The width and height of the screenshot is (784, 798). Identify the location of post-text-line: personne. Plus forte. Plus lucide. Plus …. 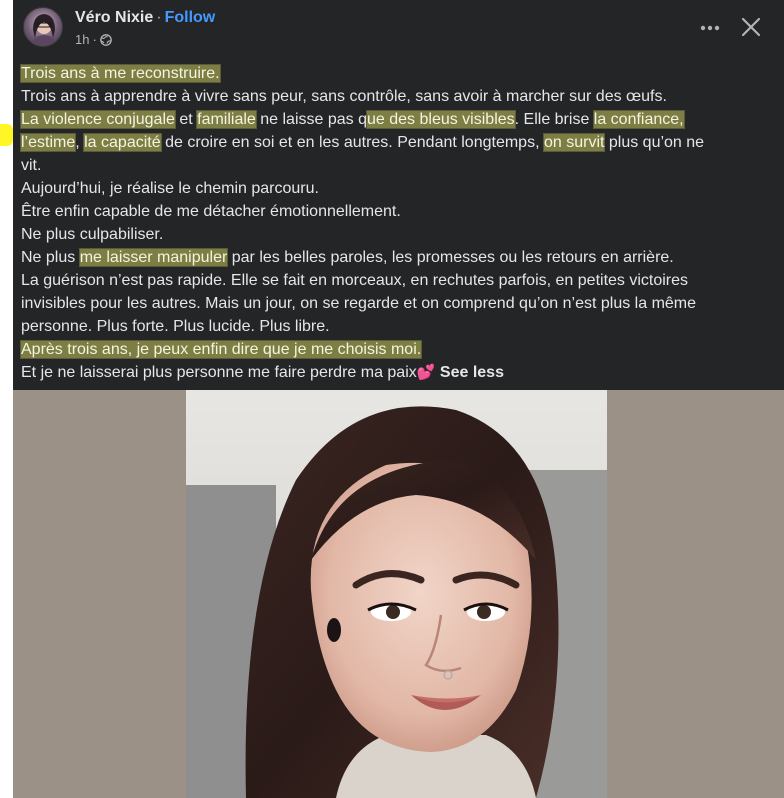
(391, 326).